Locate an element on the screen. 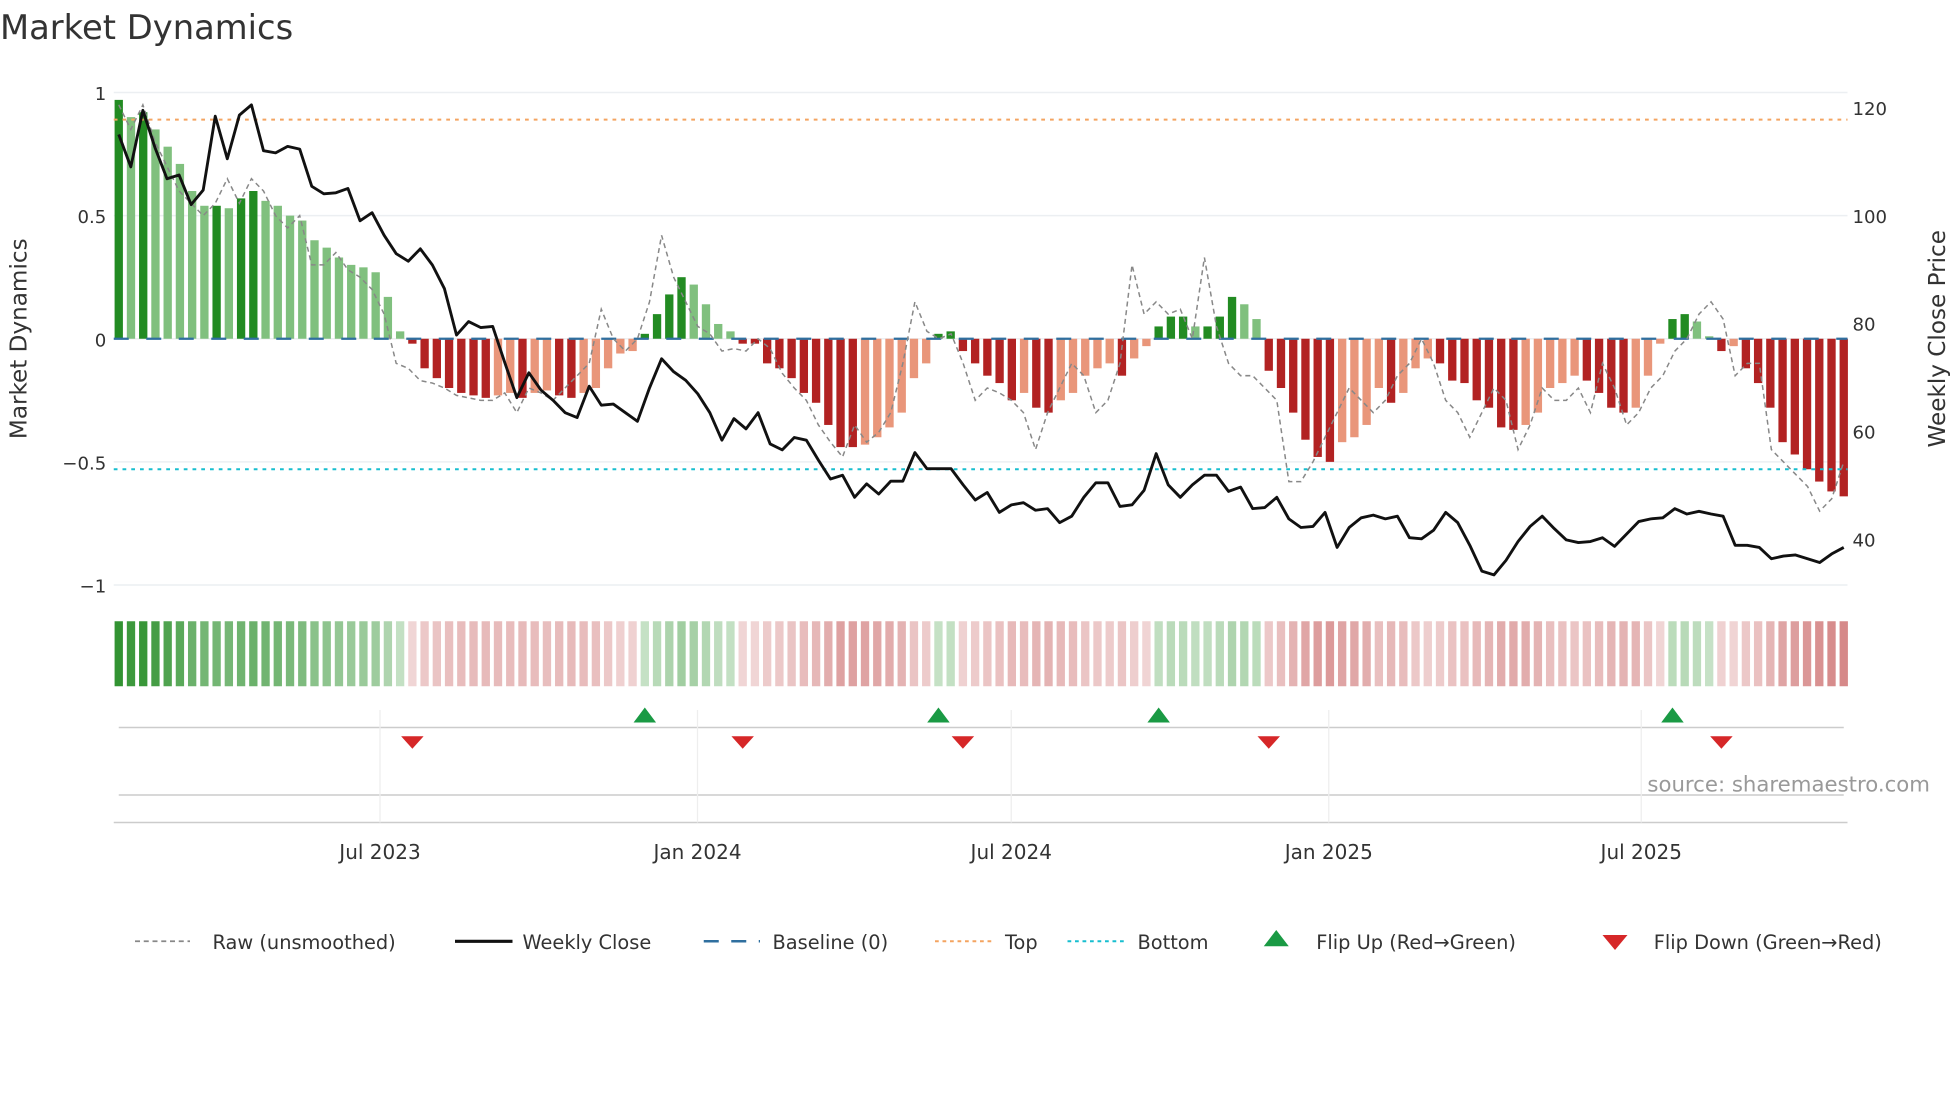  legend-flip-down-icon is located at coordinates (1615, 942).